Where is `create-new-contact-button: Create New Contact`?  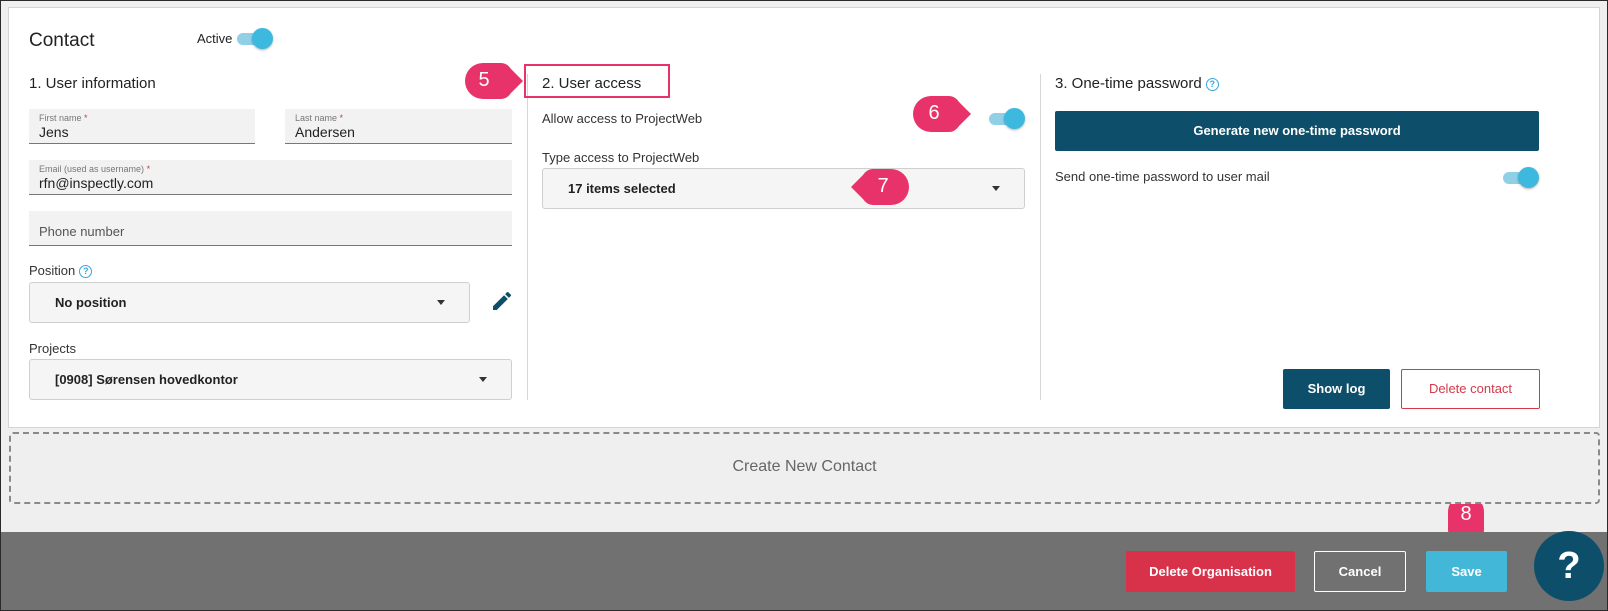
create-new-contact-button: Create New Contact is located at coordinates (804, 468).